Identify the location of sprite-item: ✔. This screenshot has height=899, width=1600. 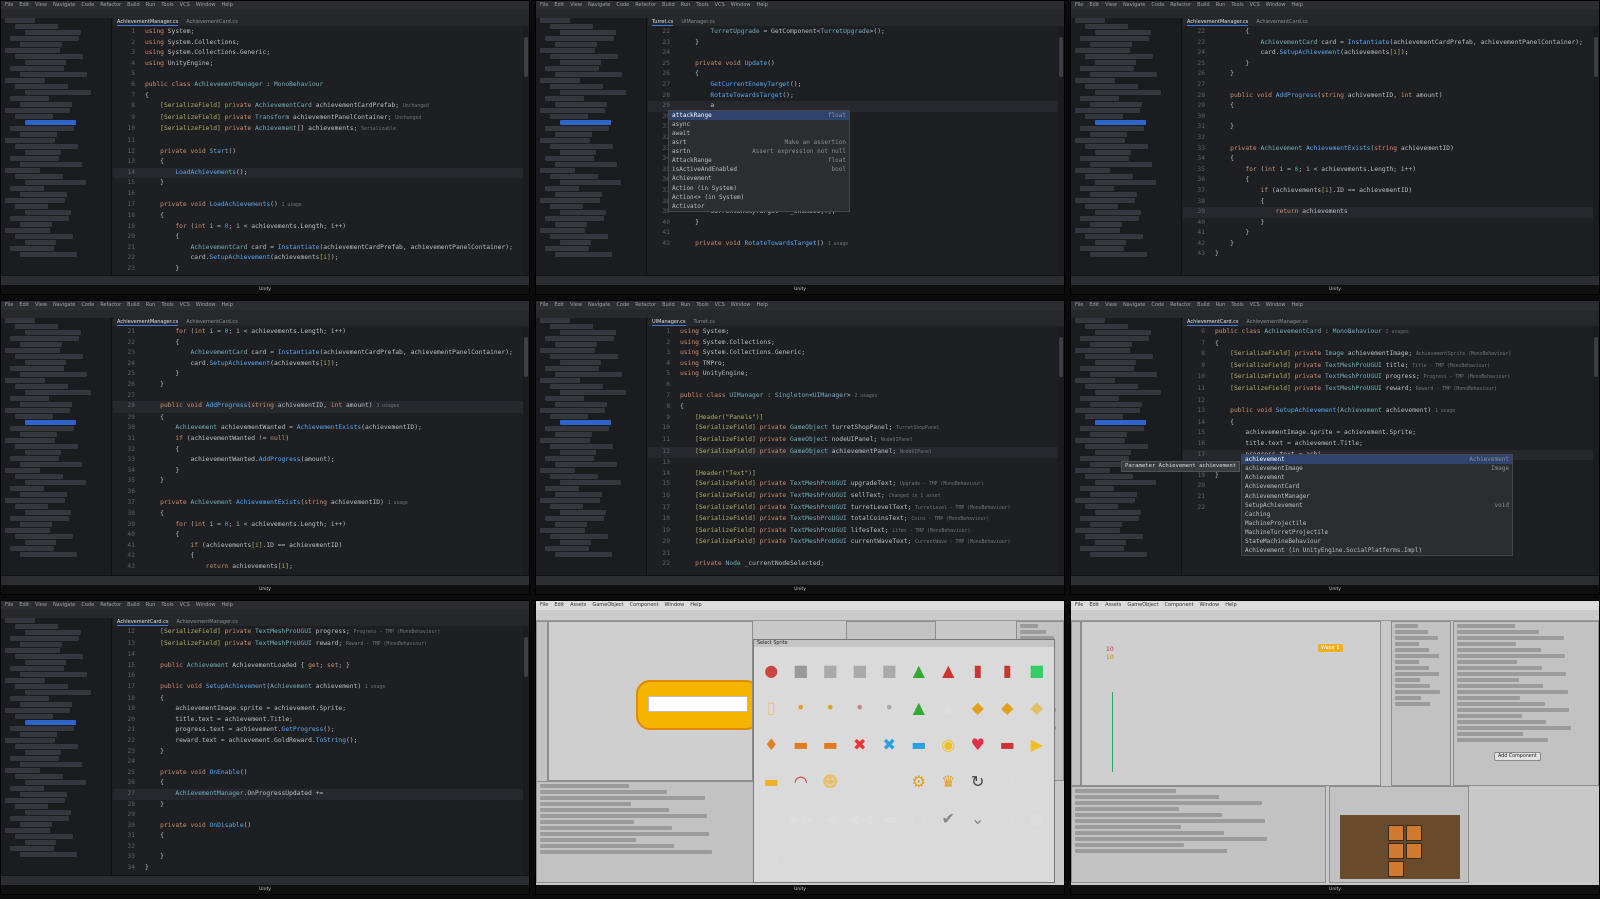
(948, 819).